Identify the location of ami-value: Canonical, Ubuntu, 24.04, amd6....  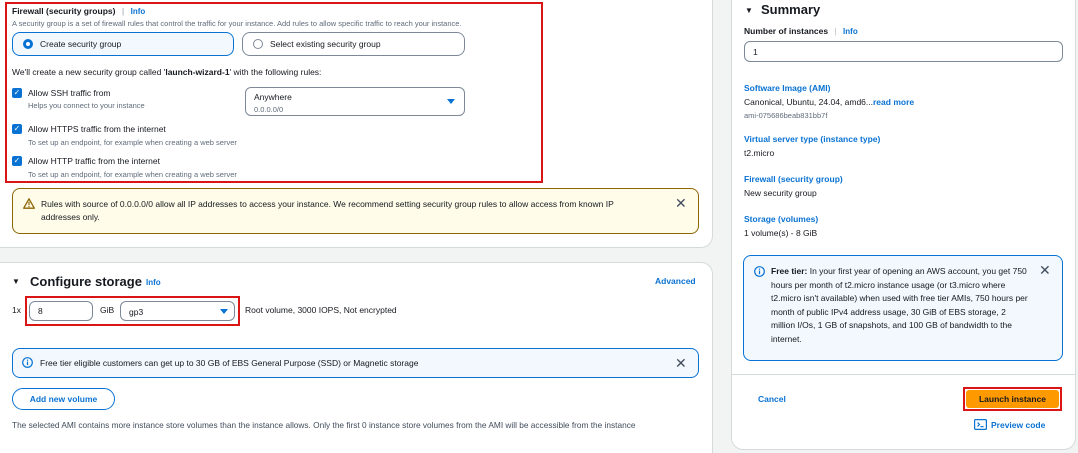
(808, 102).